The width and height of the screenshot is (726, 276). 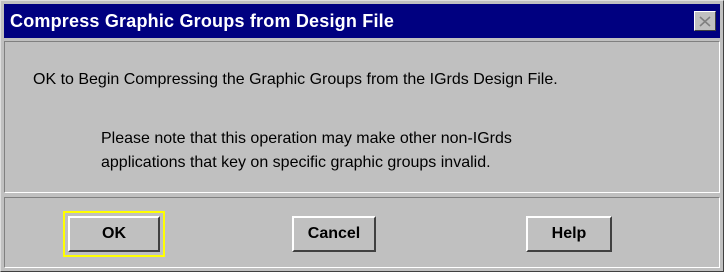 What do you see at coordinates (202, 21) in the screenshot?
I see `dialog-title: Compress Graphic Groups from Design File` at bounding box center [202, 21].